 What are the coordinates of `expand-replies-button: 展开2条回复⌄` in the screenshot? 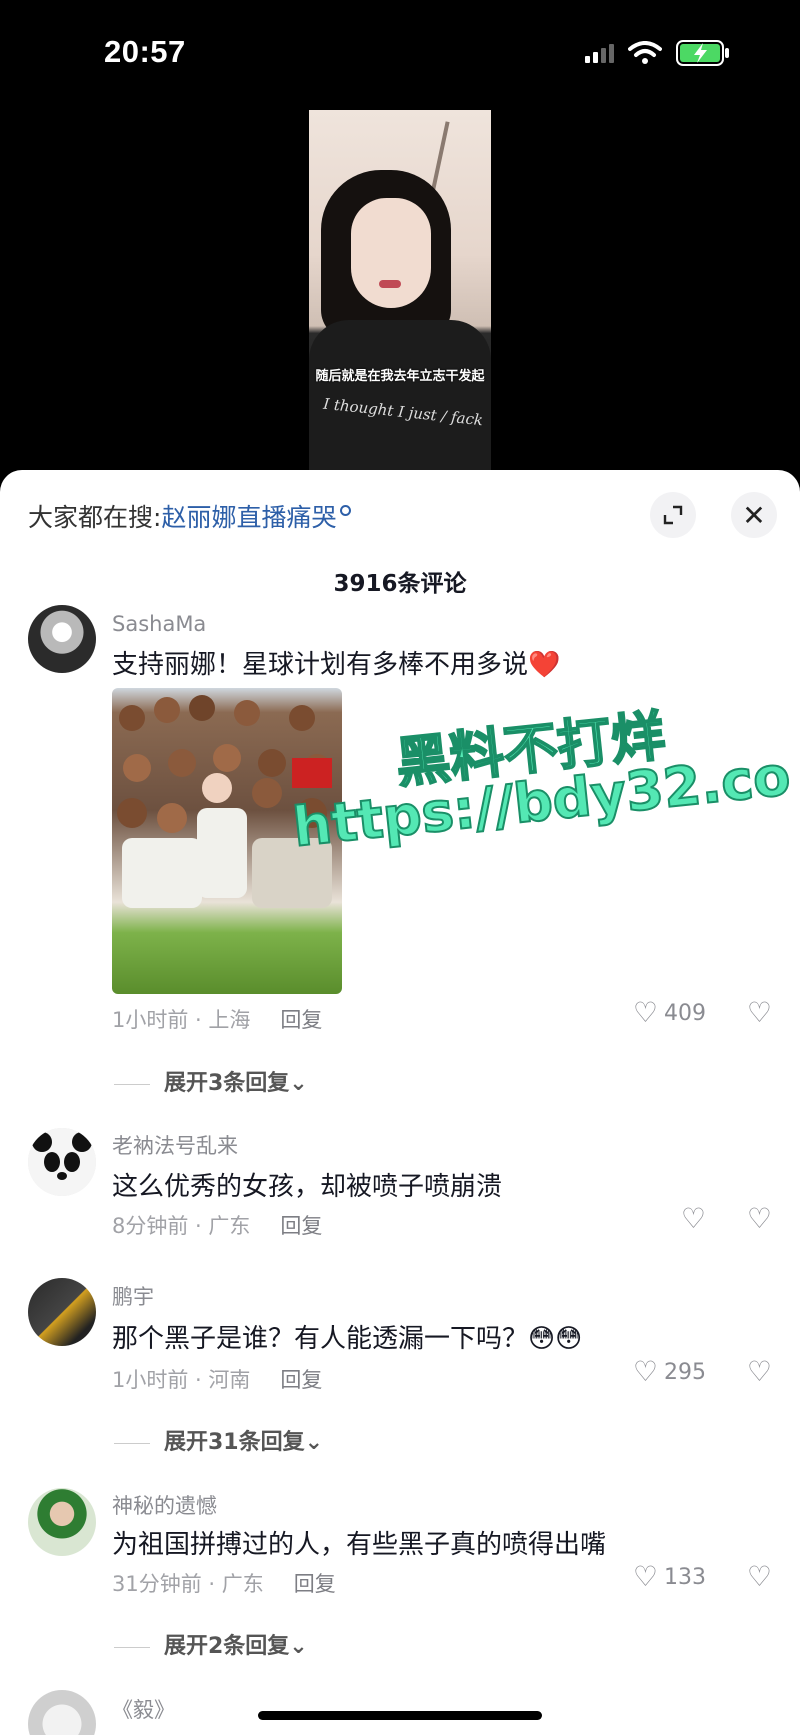 It's located at (211, 1644).